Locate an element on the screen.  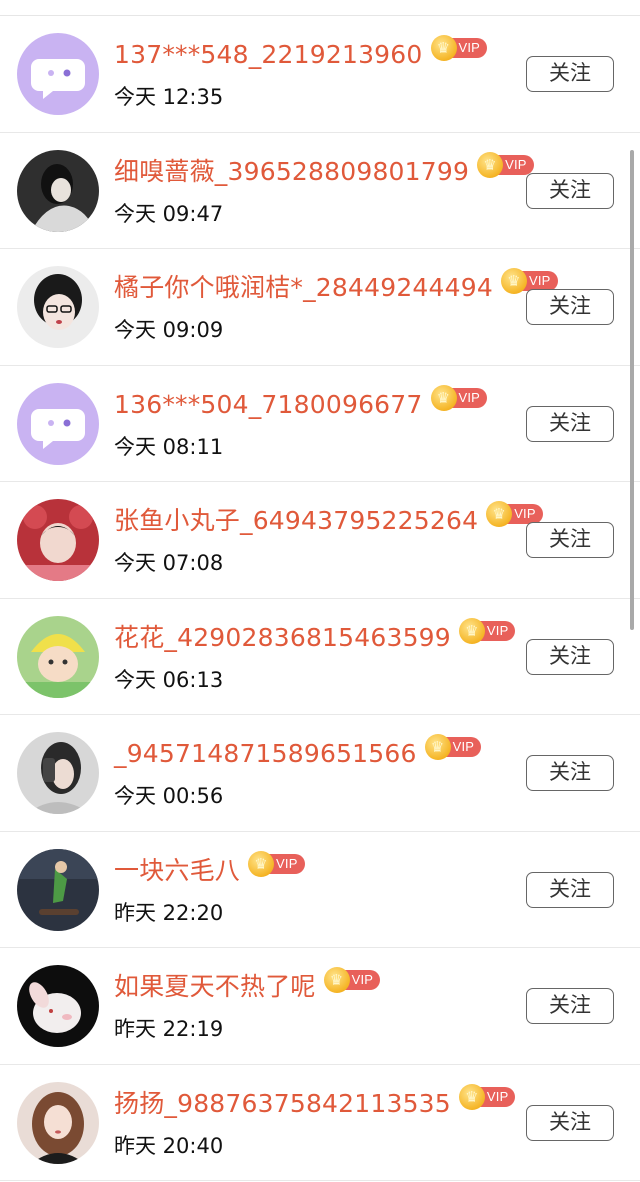
user-name: 136***504_7180096677 ♛ VIP is located at coordinates (301, 402).